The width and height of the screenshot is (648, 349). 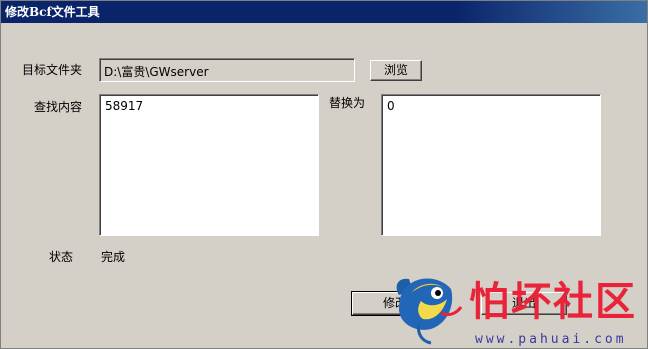 What do you see at coordinates (156, 72) in the screenshot?
I see `target-folder-value: D:\富贵\GWserver` at bounding box center [156, 72].